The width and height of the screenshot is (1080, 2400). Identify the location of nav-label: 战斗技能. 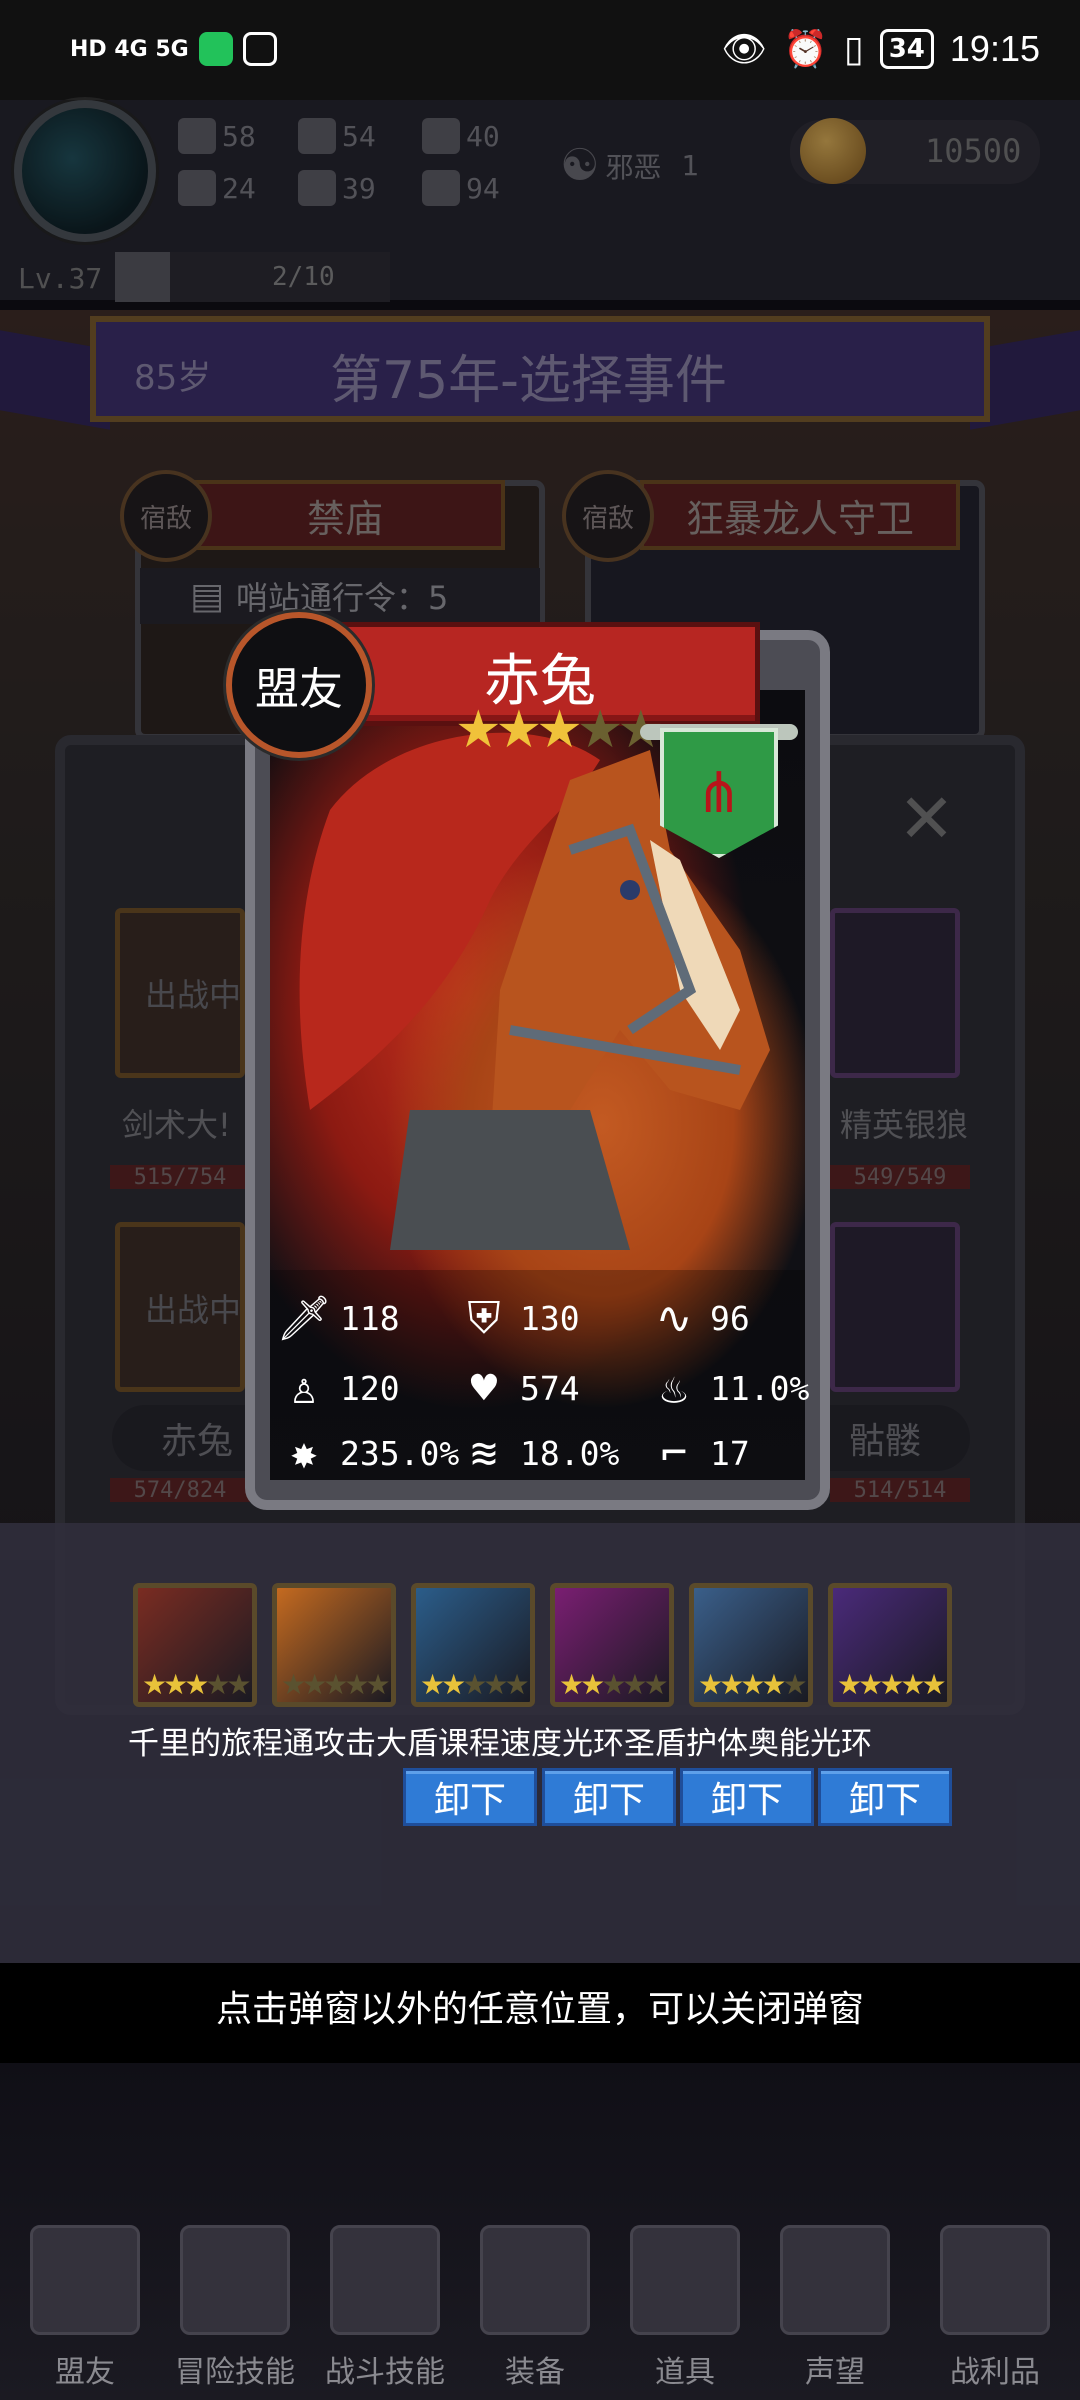
(385, 2372).